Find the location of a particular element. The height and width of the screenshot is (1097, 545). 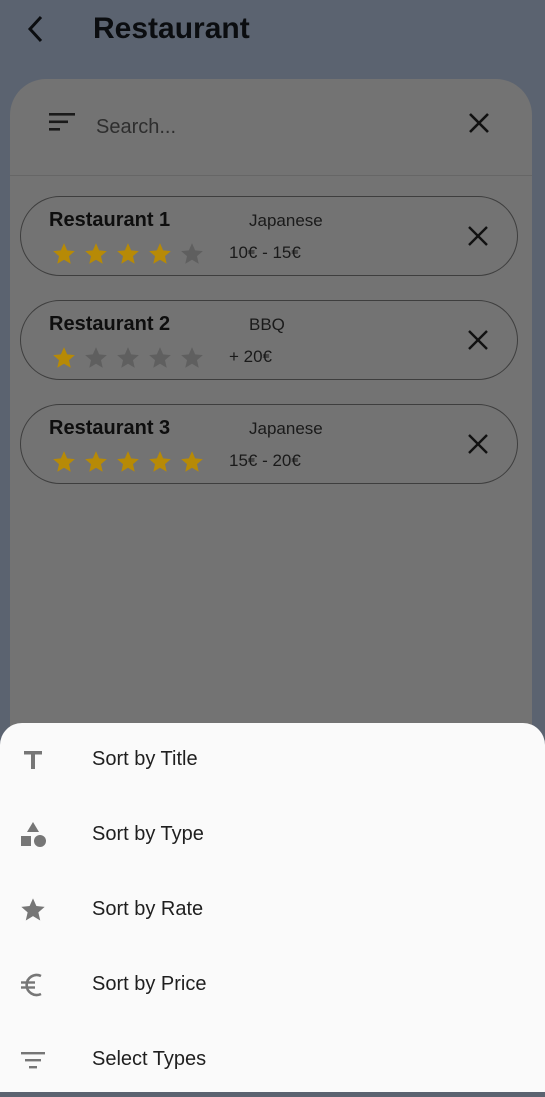

back-arrow-icon is located at coordinates (35, 29).